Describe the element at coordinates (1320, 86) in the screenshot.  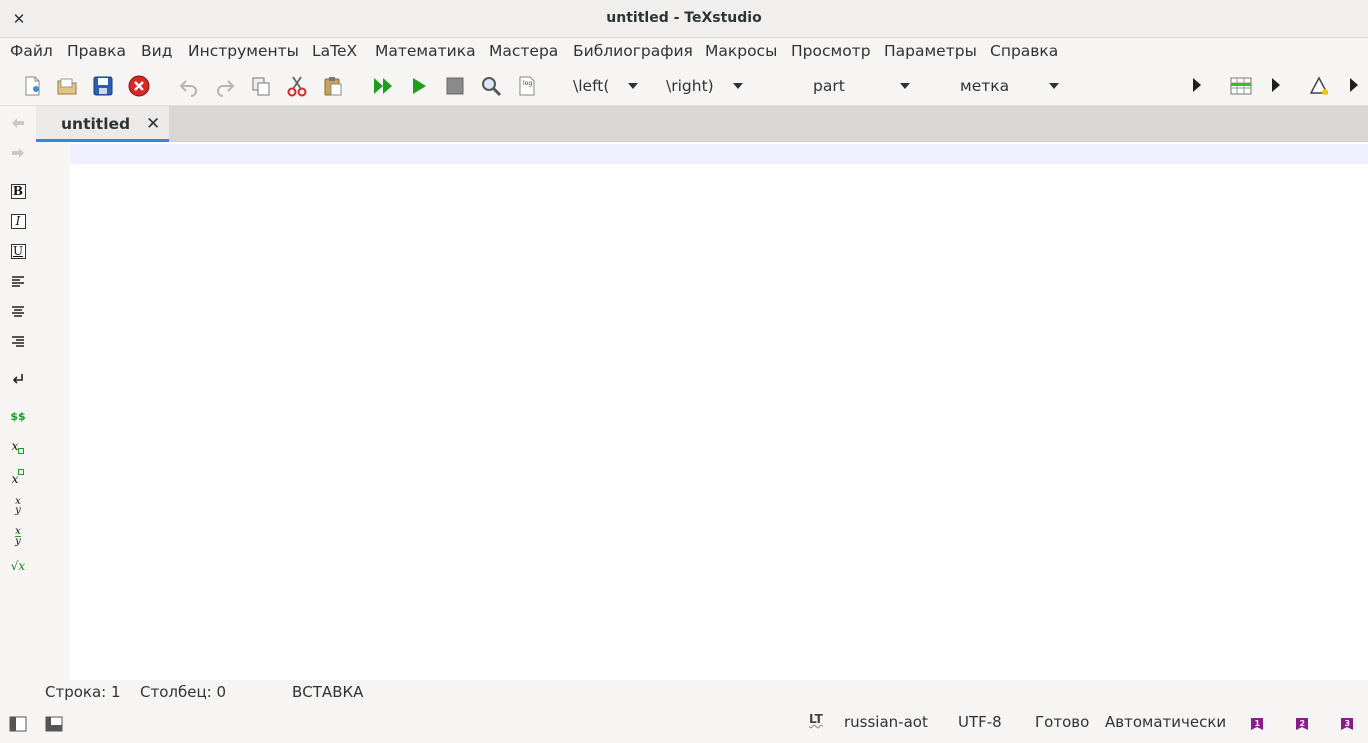
I see `warning-icon` at that location.